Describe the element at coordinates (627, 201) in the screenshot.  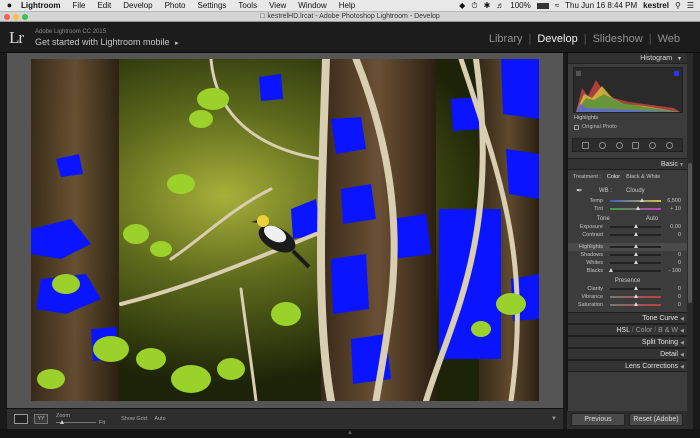
I see `temp-slider-row: Temp 6,500` at that location.